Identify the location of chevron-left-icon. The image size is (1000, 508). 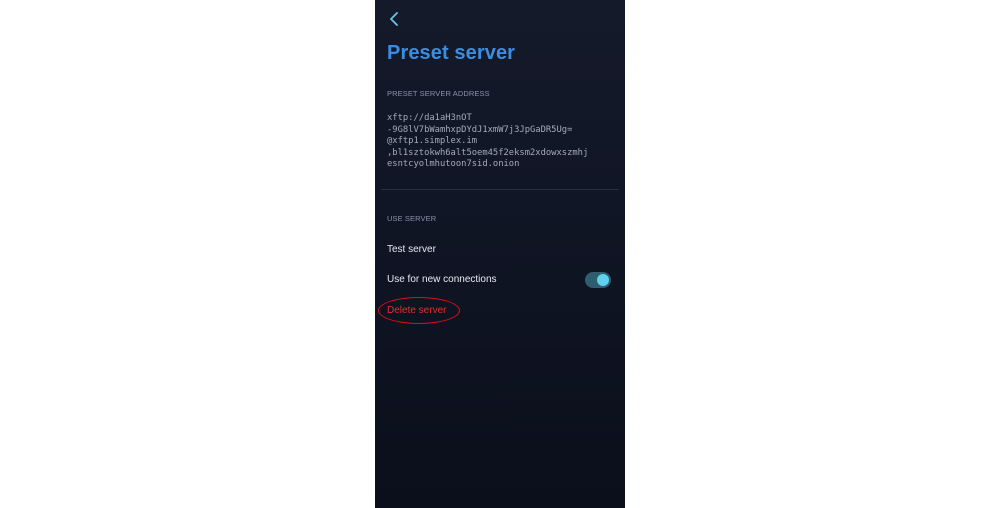
(394, 19).